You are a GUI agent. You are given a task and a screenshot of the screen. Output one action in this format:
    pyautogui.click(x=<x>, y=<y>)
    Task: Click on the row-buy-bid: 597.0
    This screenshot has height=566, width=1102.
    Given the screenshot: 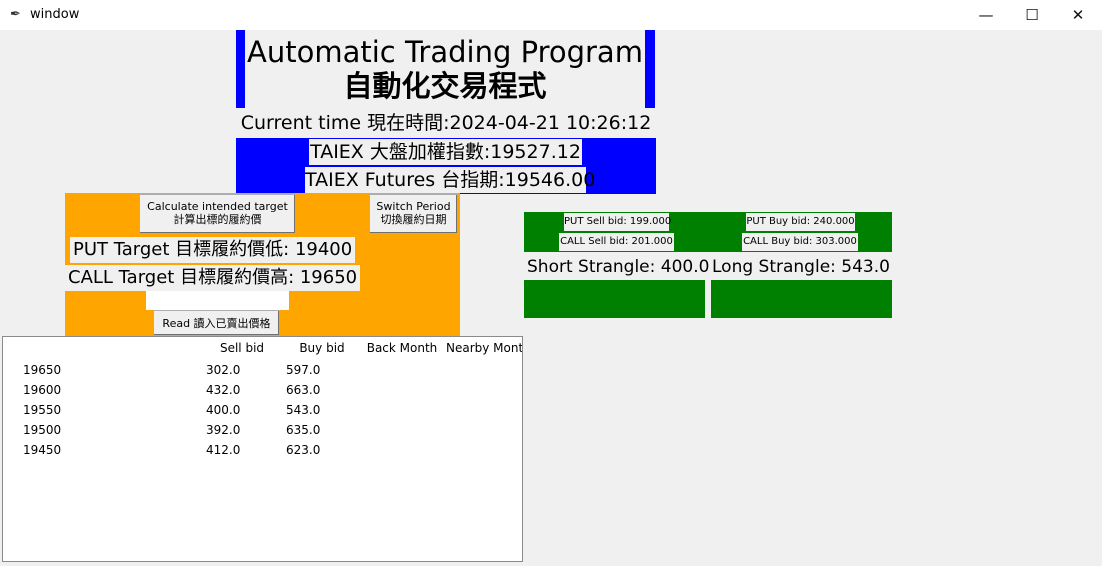 What is the action you would take?
    pyautogui.click(x=303, y=370)
    